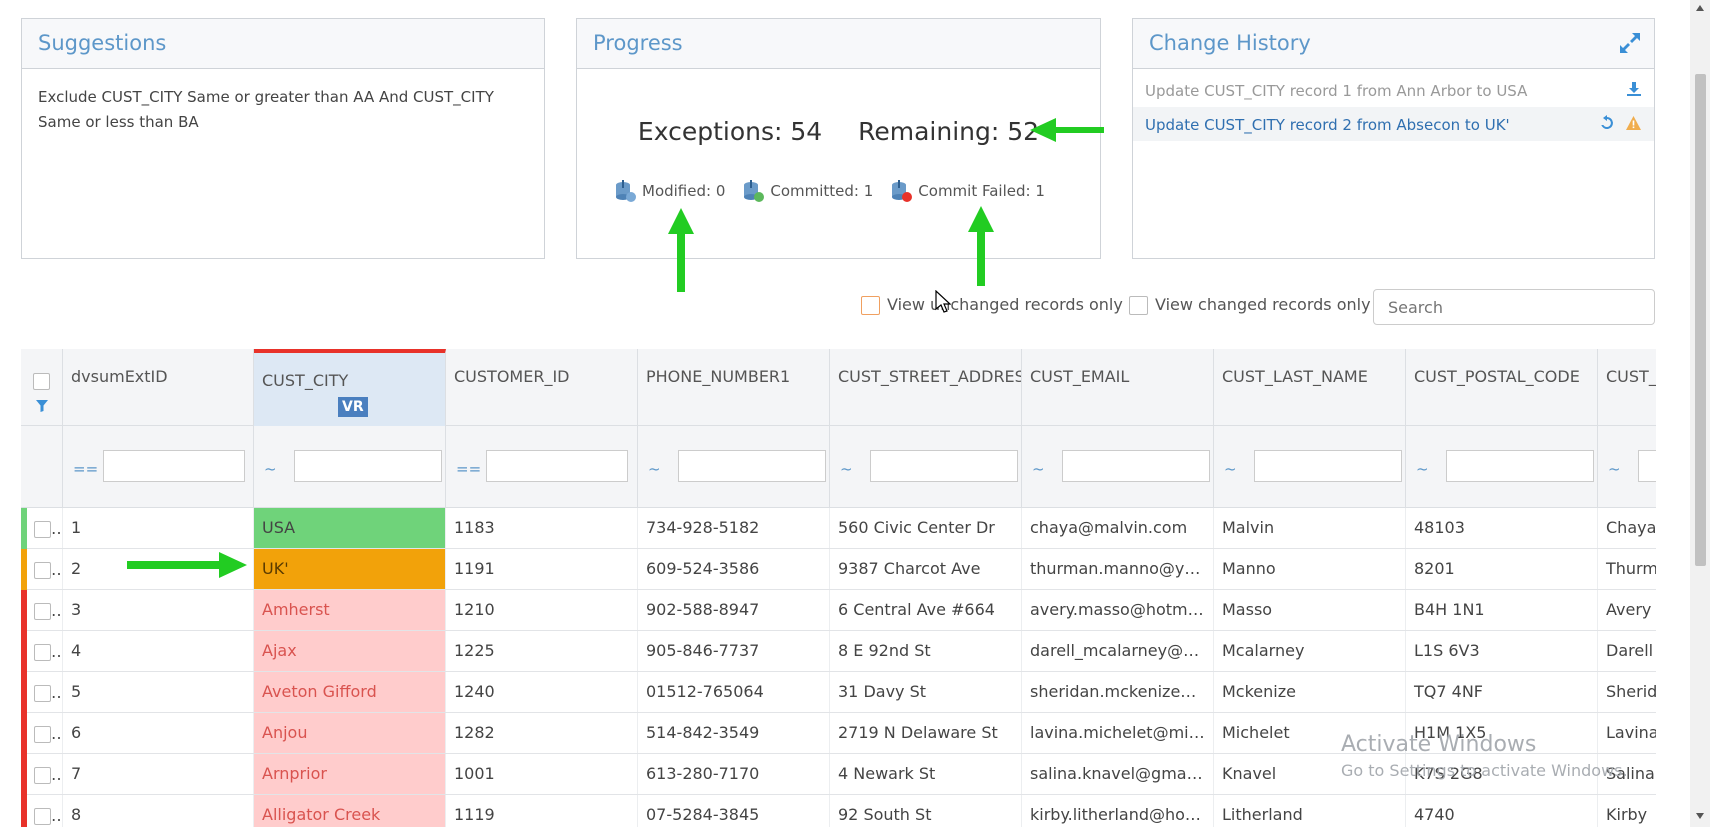 This screenshot has height=827, width=1710. I want to click on table-cell: 3, so click(158, 610).